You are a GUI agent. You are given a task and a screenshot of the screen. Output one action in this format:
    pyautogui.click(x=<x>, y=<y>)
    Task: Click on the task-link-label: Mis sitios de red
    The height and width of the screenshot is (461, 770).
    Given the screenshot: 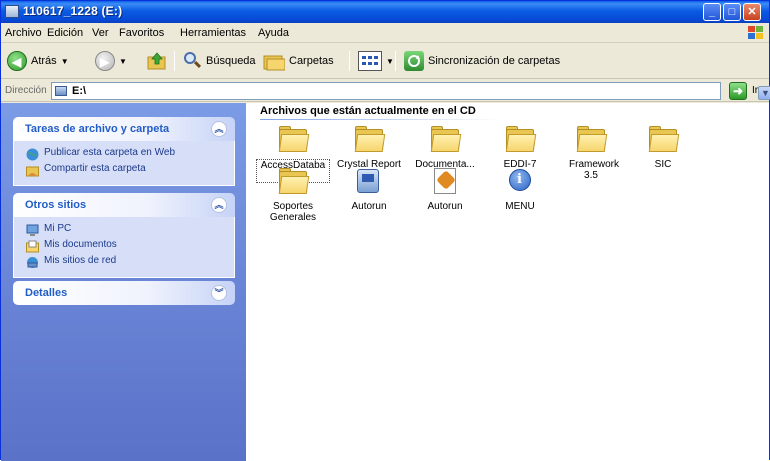 What is the action you would take?
    pyautogui.click(x=80, y=260)
    